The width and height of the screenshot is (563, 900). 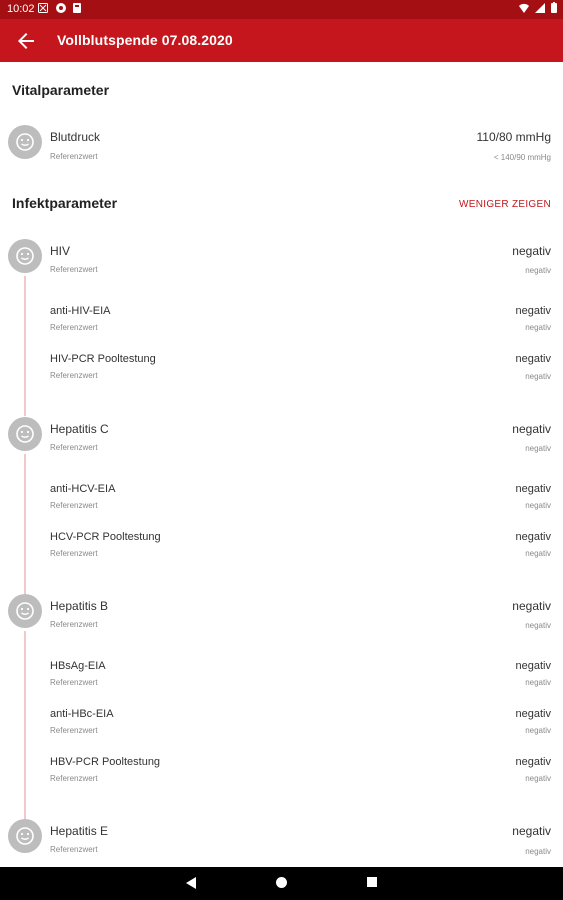 I want to click on vital-section-title: Vitalparameter, so click(x=61, y=90).